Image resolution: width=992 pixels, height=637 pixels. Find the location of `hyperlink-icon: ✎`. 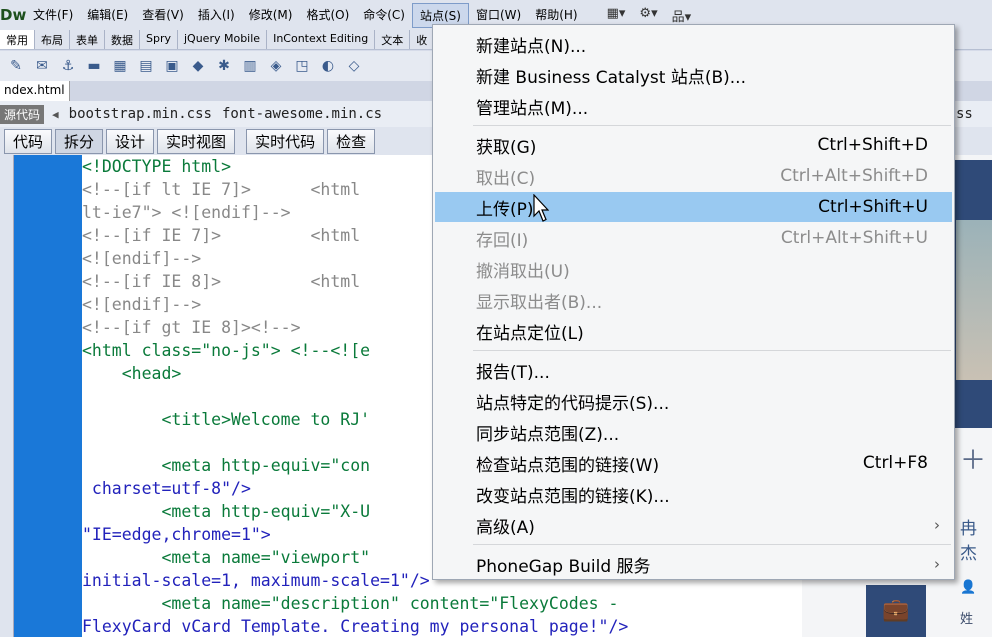

hyperlink-icon: ✎ is located at coordinates (16, 66).